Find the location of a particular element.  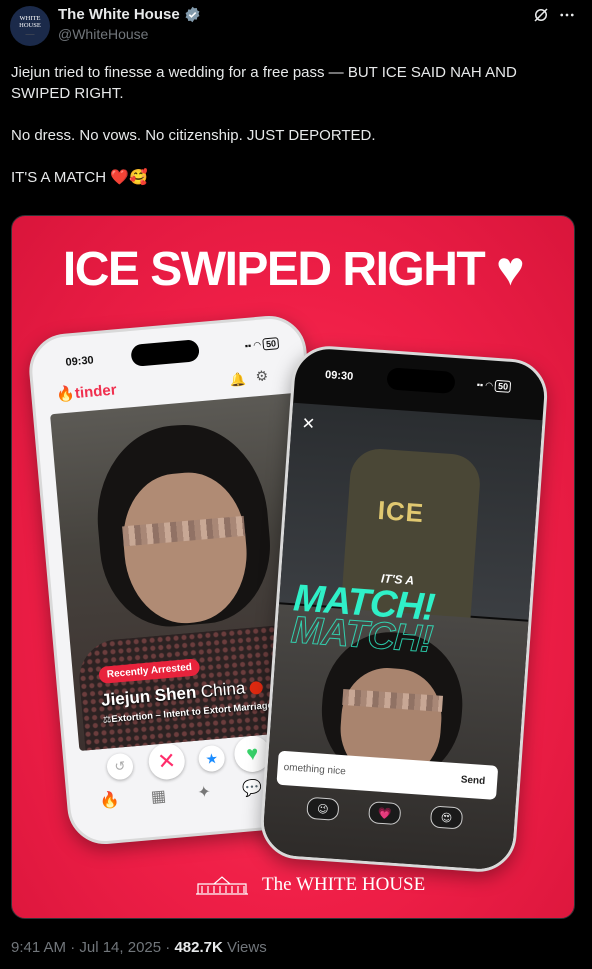

avatar-rule: ——— is located at coordinates (30, 33).